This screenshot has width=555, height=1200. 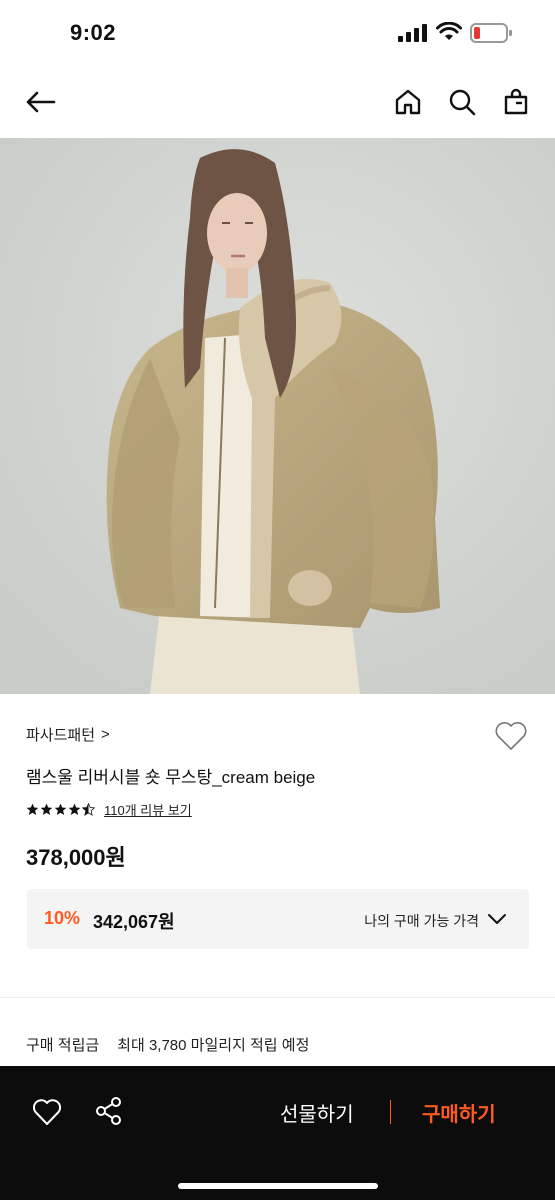 What do you see at coordinates (63, 1045) in the screenshot?
I see `points-label: 구매 적립금` at bounding box center [63, 1045].